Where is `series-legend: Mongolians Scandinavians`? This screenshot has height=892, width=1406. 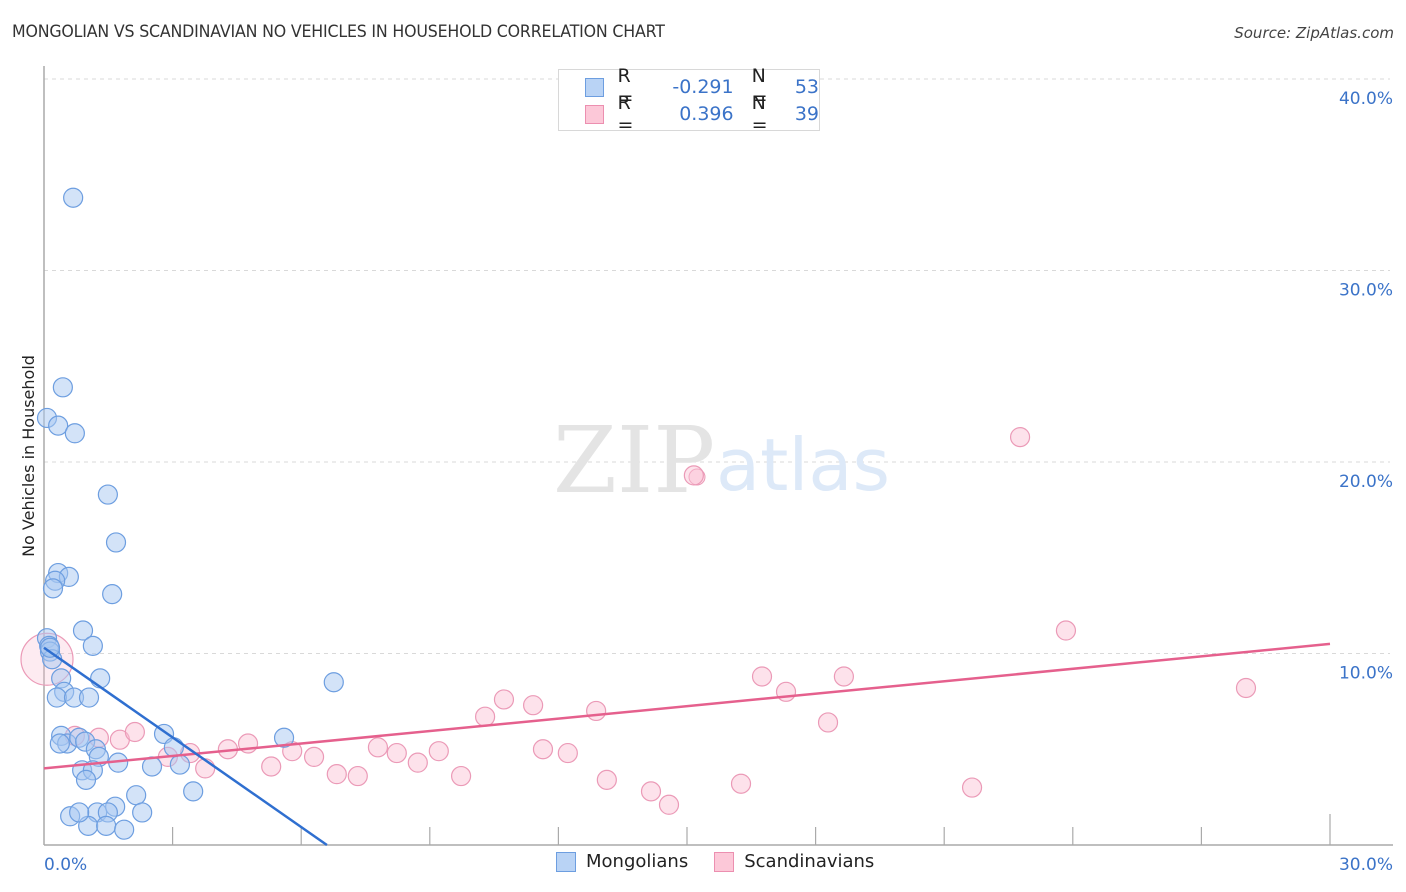 series-legend: Mongolians Scandinavians is located at coordinates (728, 861).